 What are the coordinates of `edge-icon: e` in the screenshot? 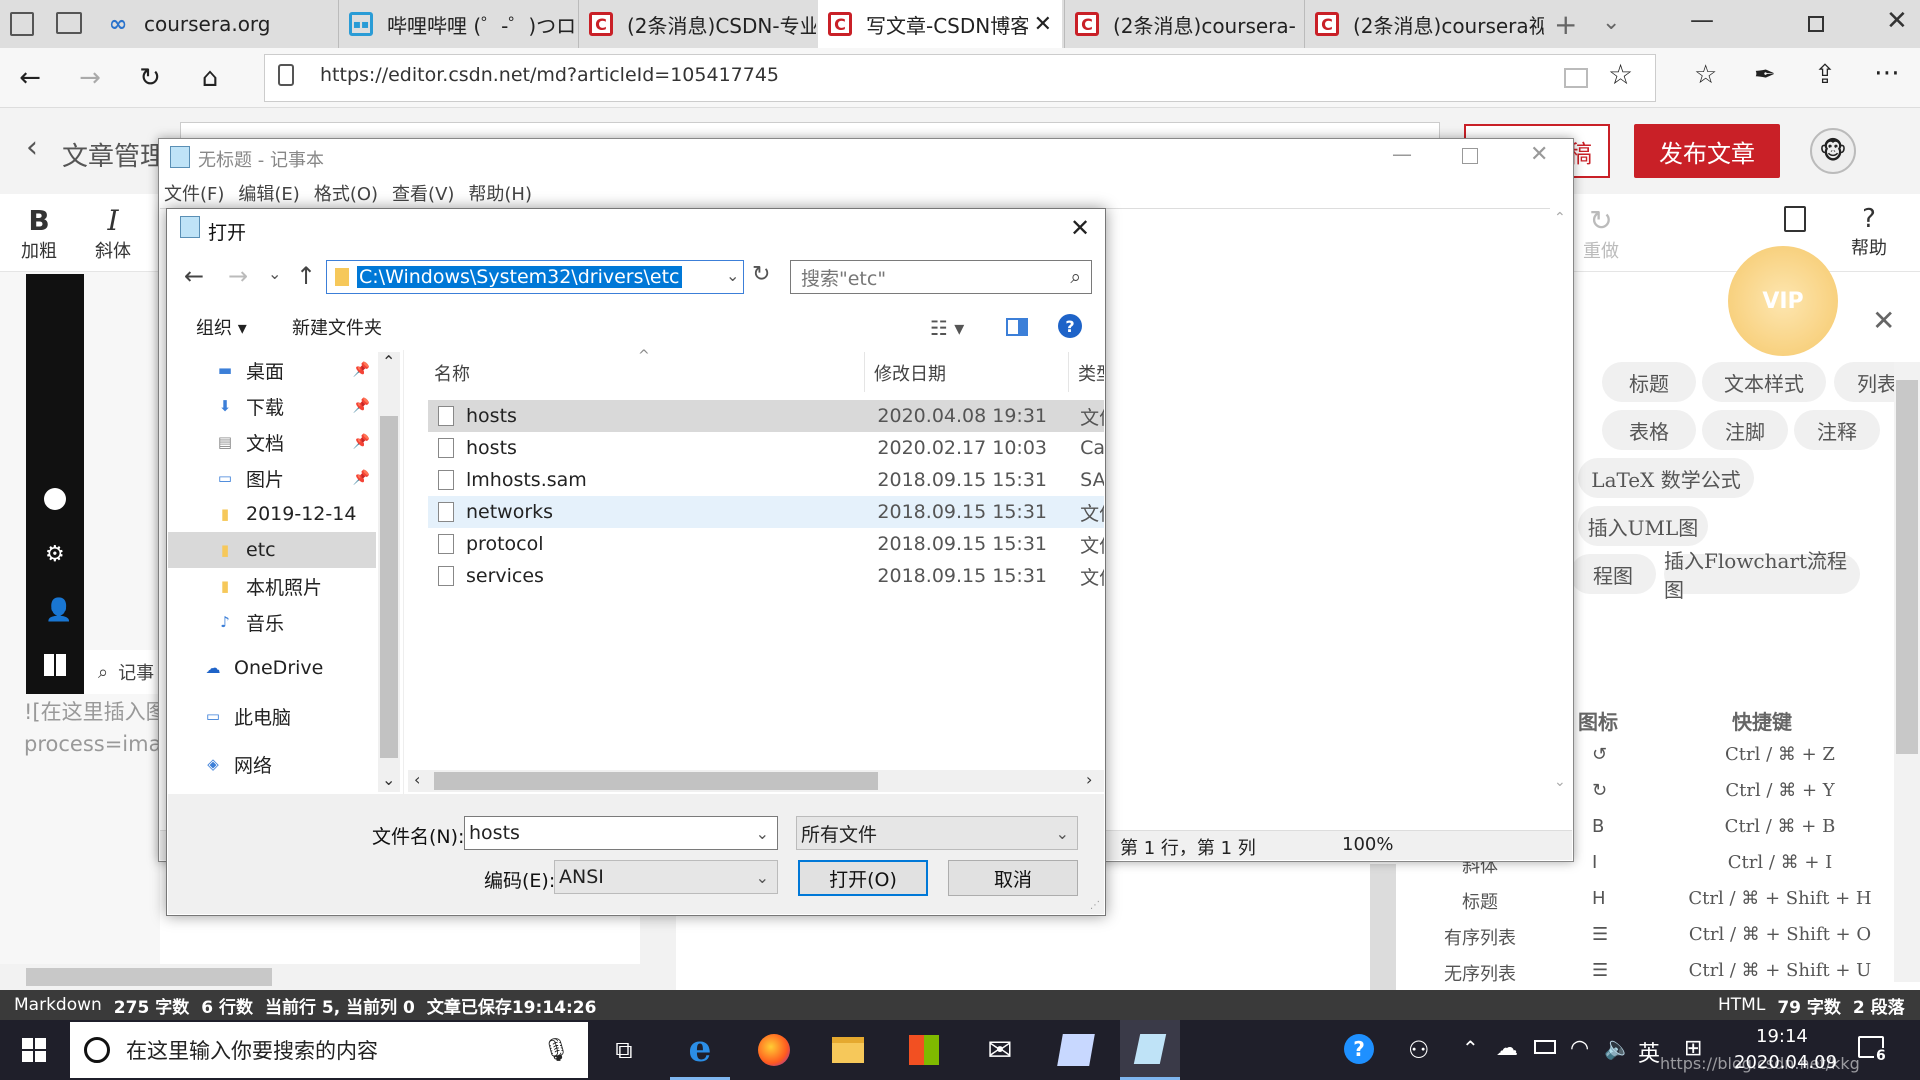 It's located at (700, 1050).